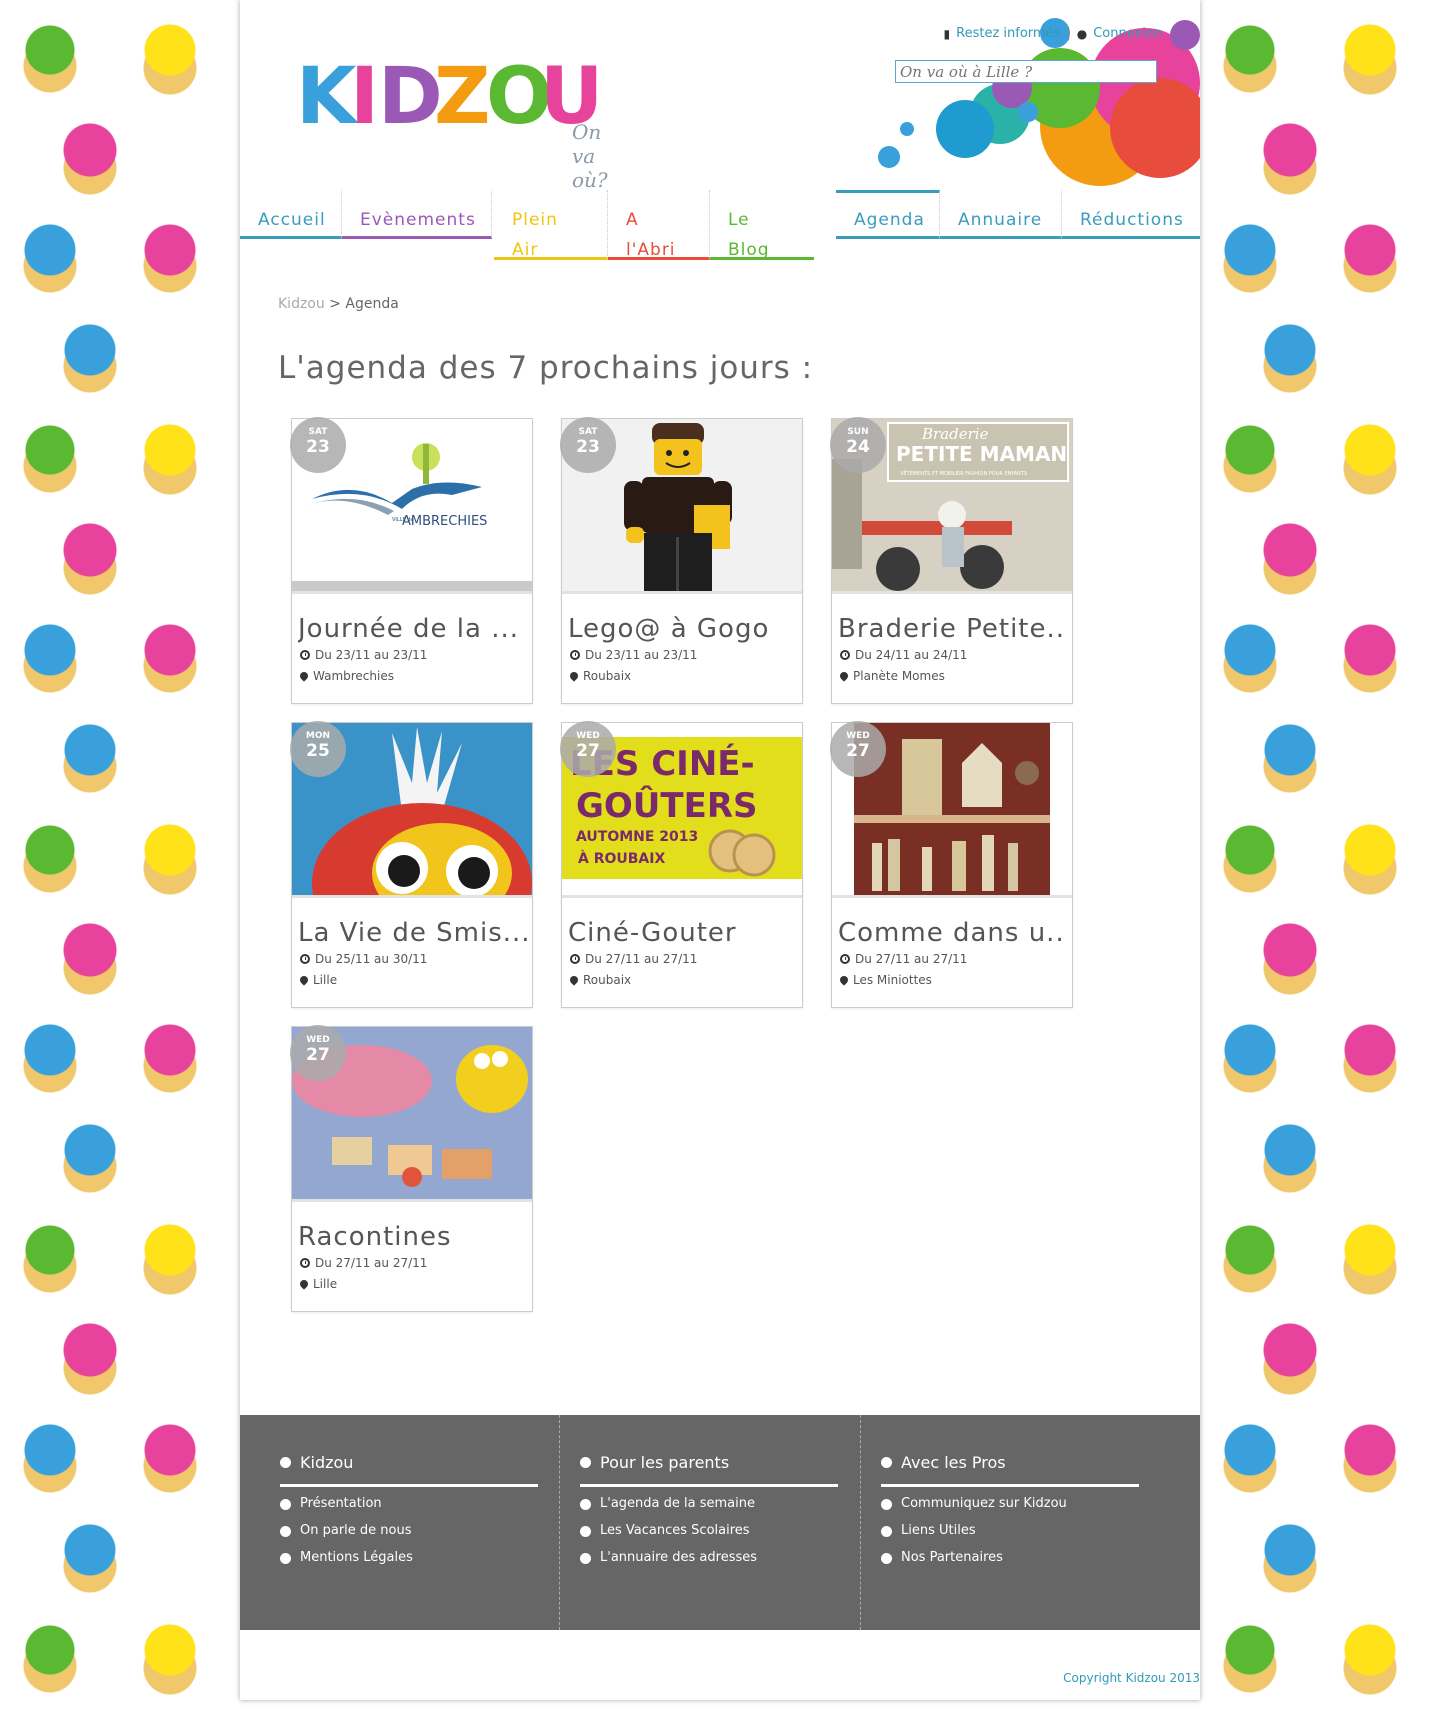 The height and width of the screenshot is (1721, 1440). Describe the element at coordinates (947, 33) in the screenshot. I see `bookmark-icon: ▮` at that location.